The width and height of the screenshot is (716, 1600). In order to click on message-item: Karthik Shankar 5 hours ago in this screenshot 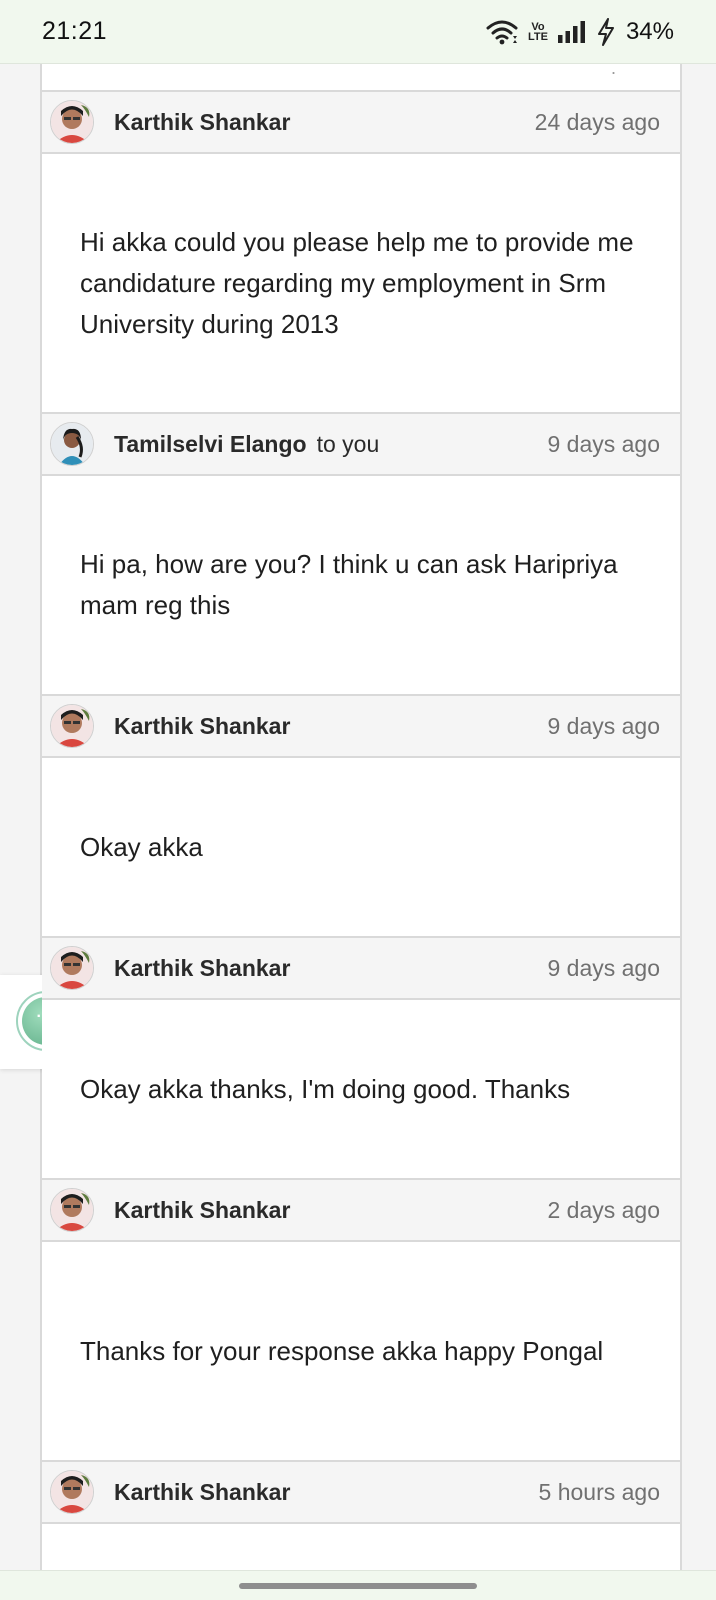, I will do `click(361, 1515)`.